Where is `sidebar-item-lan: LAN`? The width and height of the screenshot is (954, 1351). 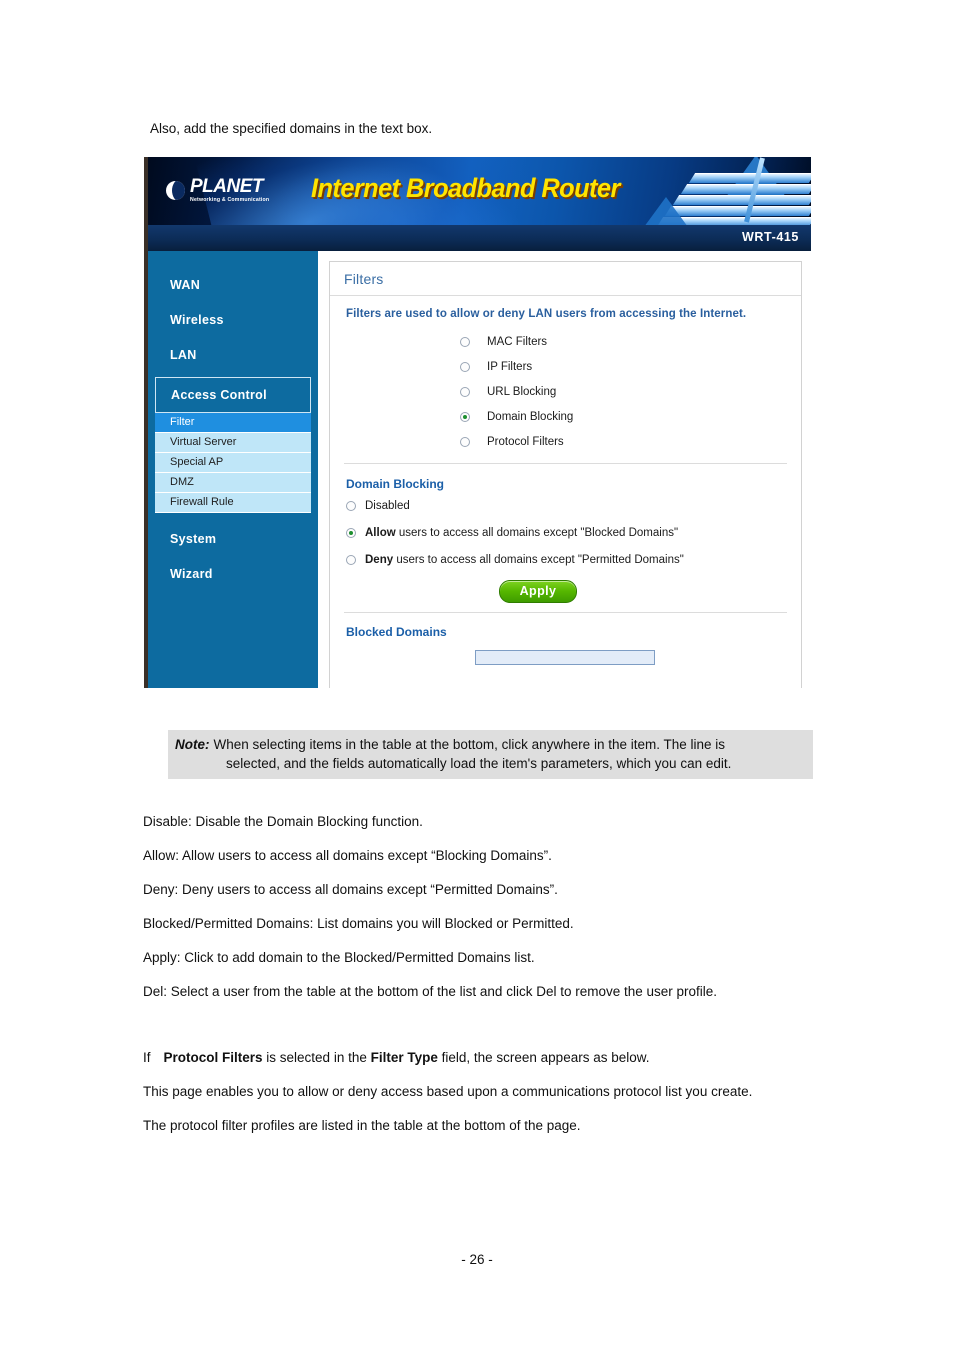 sidebar-item-lan: LAN is located at coordinates (233, 355).